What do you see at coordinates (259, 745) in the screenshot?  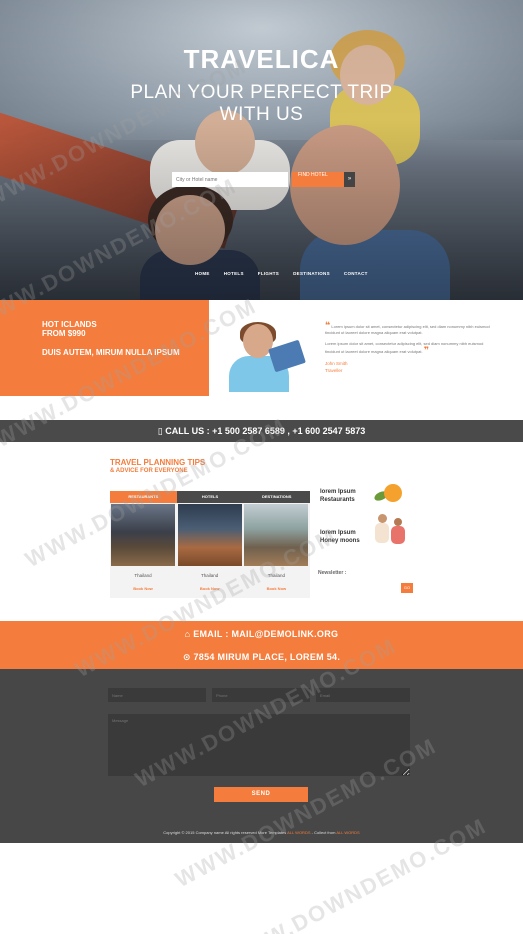 I see `message-field` at bounding box center [259, 745].